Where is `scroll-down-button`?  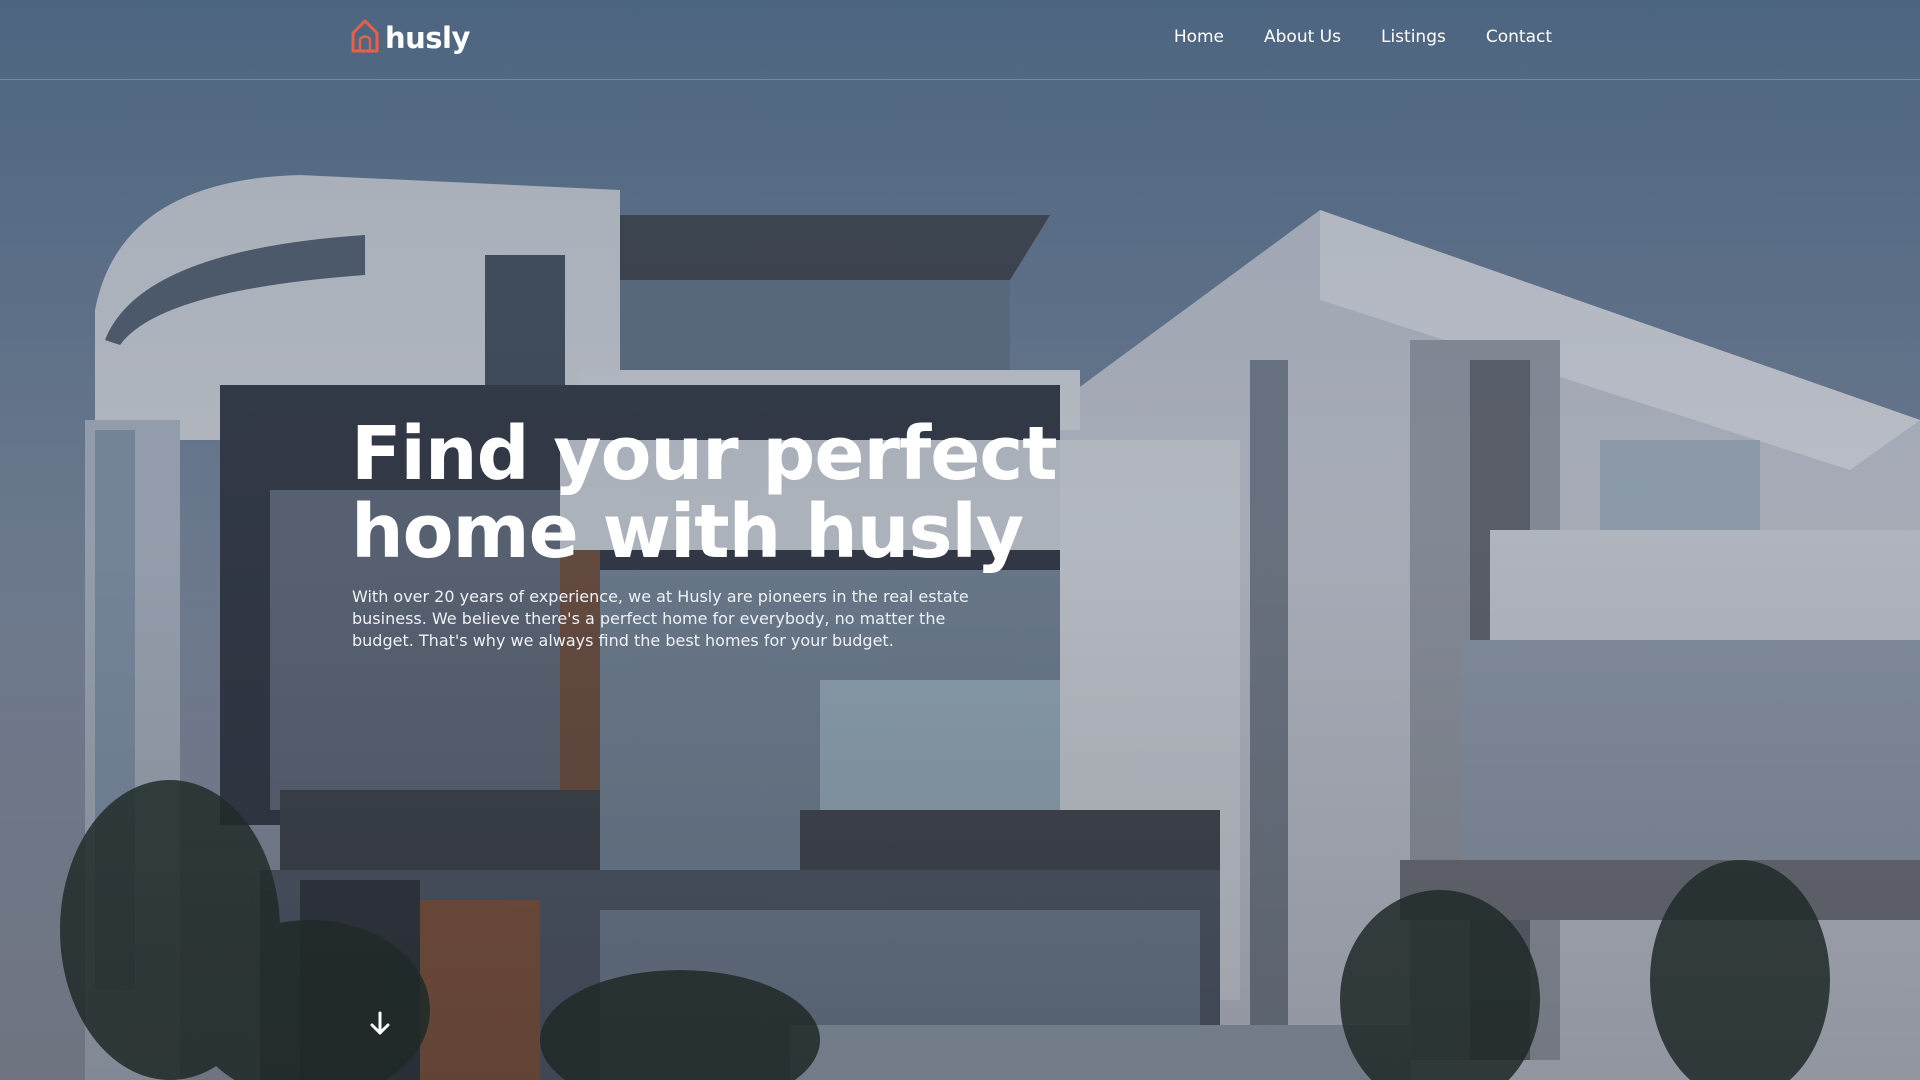 scroll-down-button is located at coordinates (380, 1024).